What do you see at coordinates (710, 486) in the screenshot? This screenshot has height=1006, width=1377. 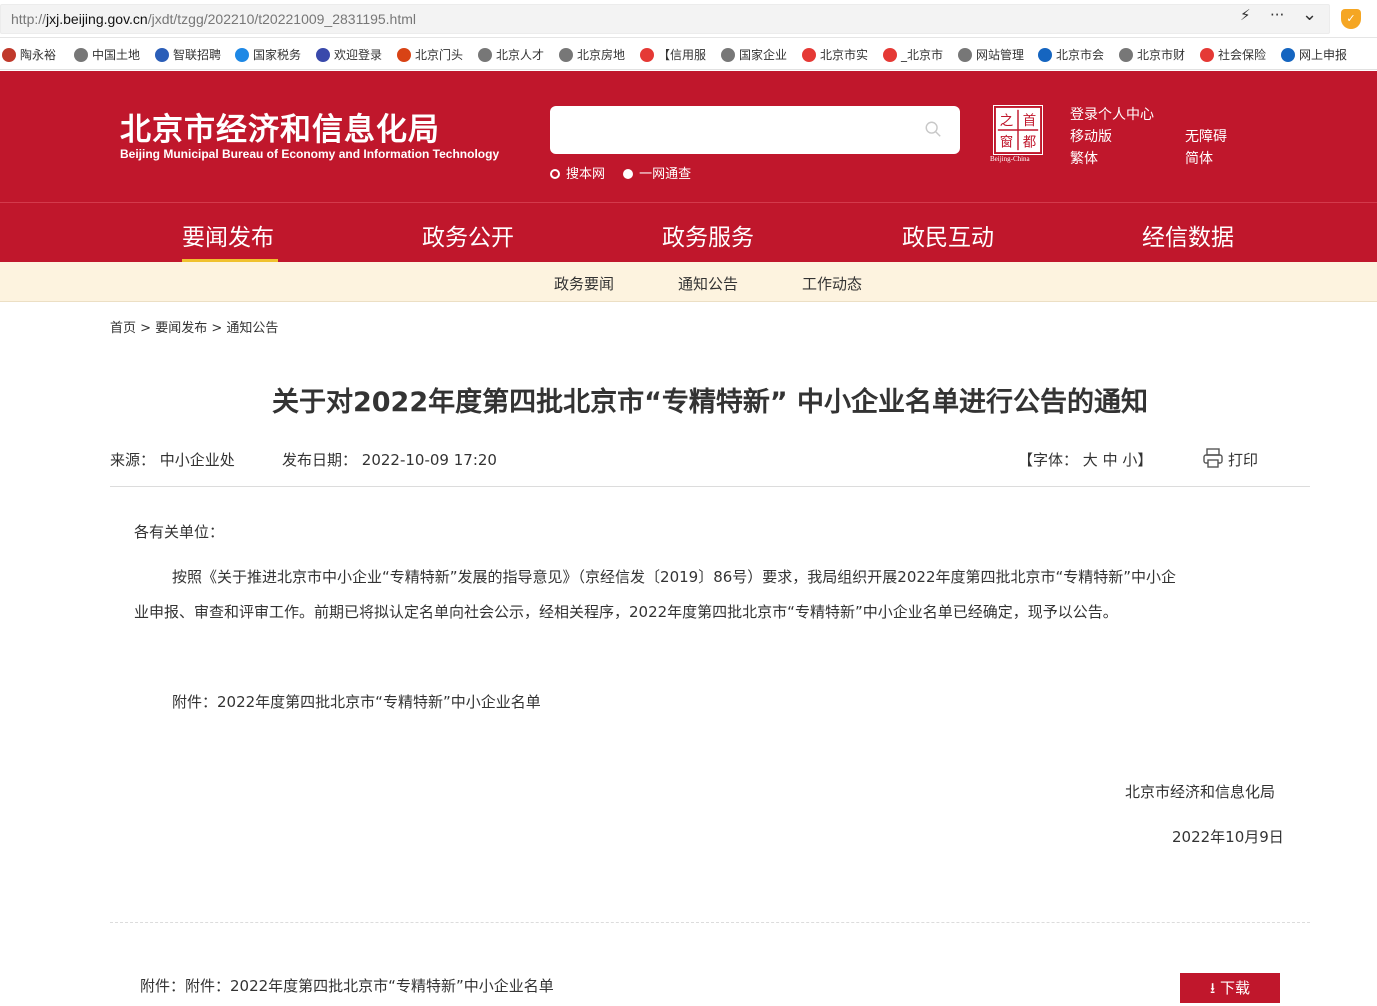 I see `meta-divider` at bounding box center [710, 486].